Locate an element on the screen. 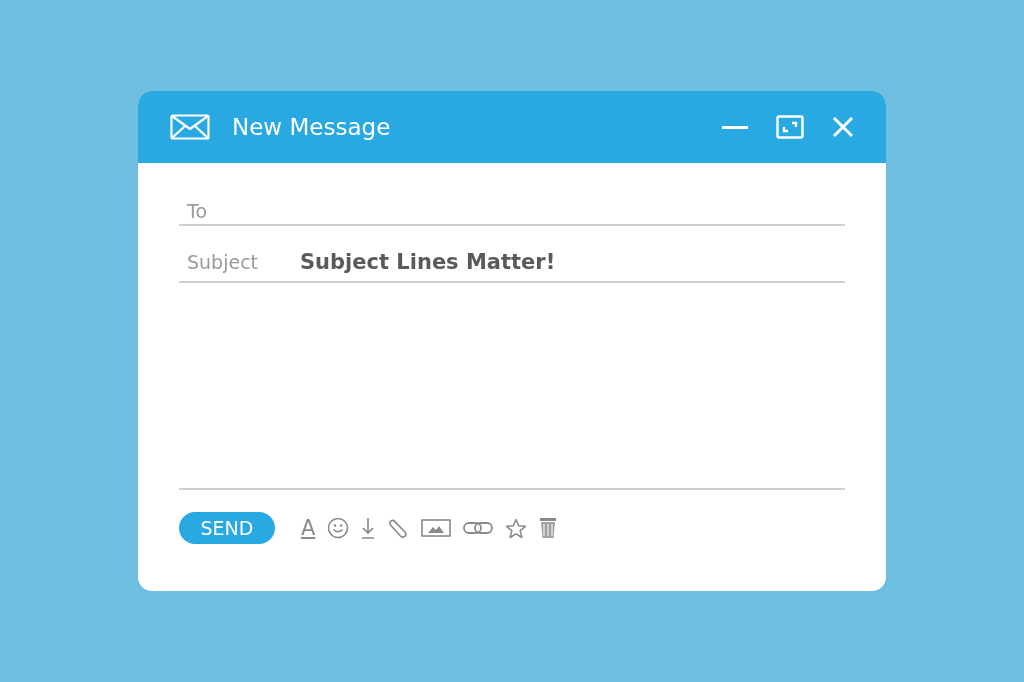 The width and height of the screenshot is (1024, 682). paperclip-icon is located at coordinates (398, 528).